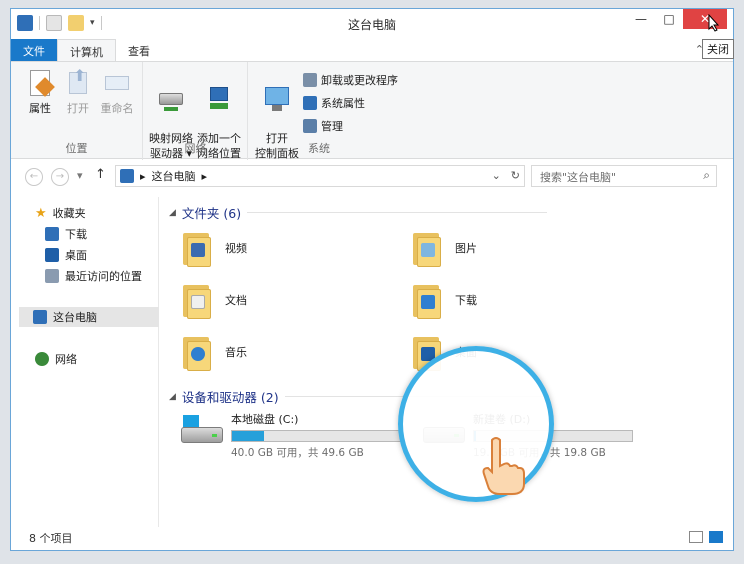 This screenshot has width=744, height=564. Describe the element at coordinates (202, 432) in the screenshot. I see `windows-drive-icon` at that location.